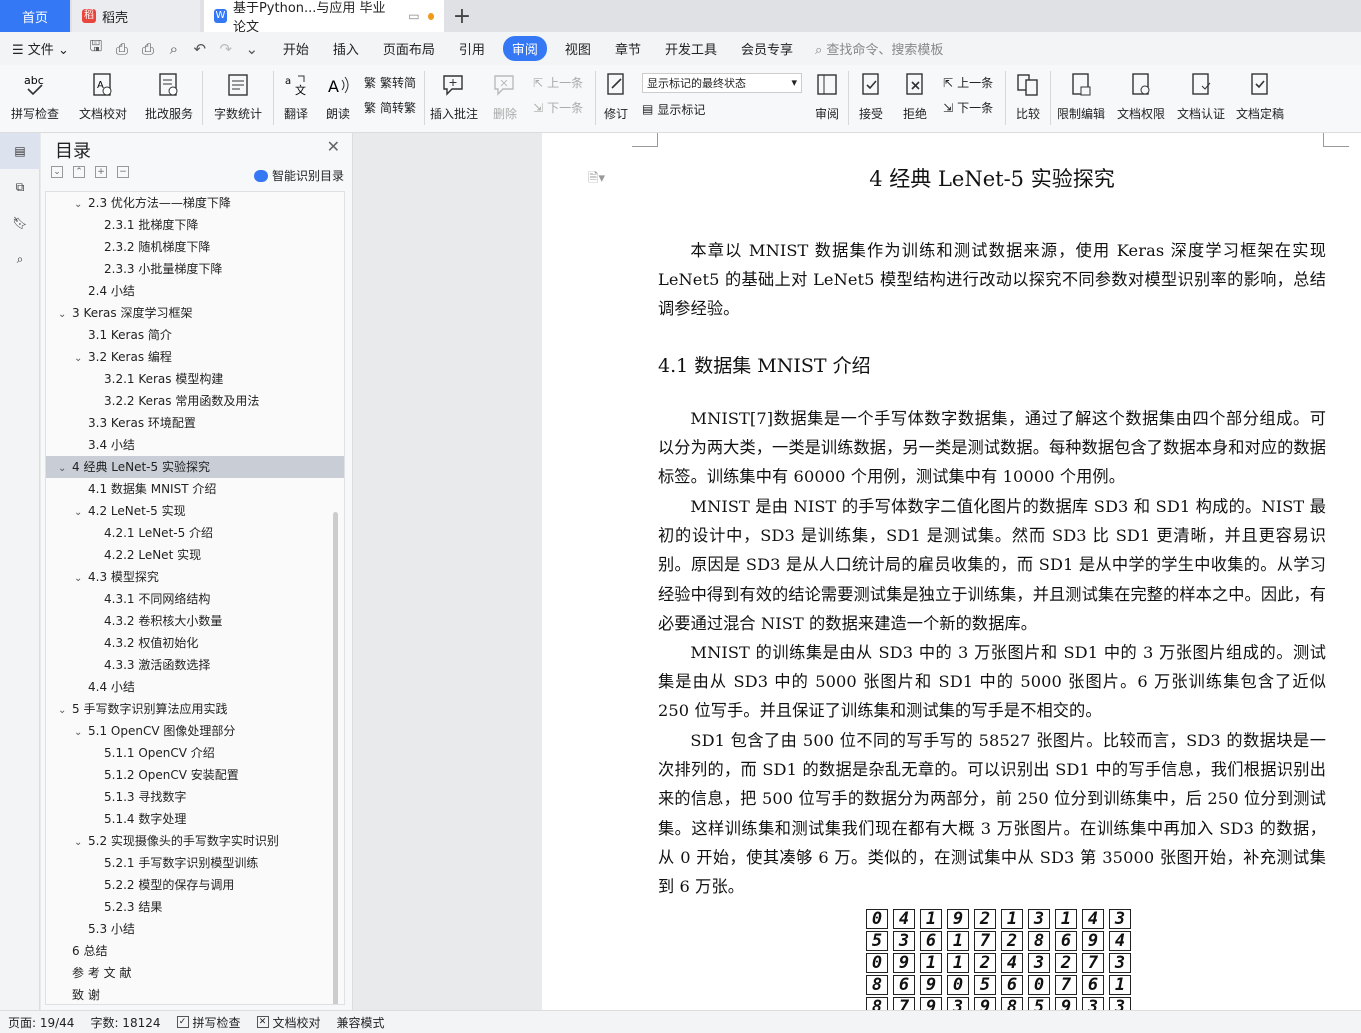 This screenshot has width=1361, height=1033. What do you see at coordinates (195, 335) in the screenshot?
I see `toc-item: 3.1 Keras 简介` at bounding box center [195, 335].